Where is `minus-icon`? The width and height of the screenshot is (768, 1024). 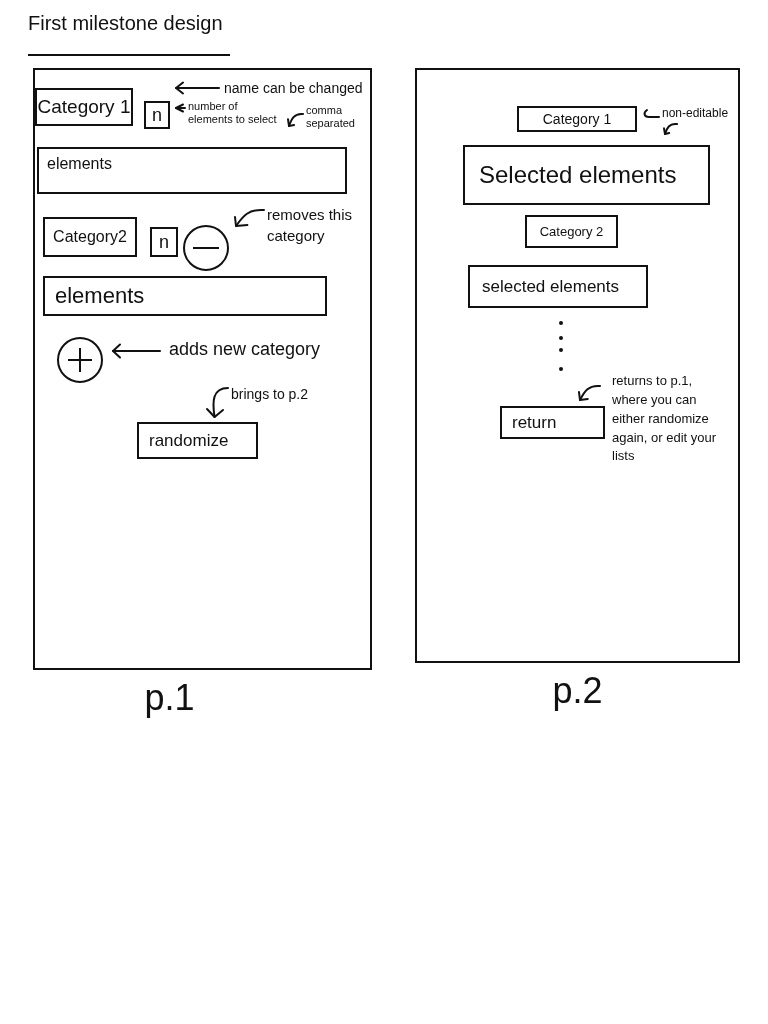 minus-icon is located at coordinates (206, 248).